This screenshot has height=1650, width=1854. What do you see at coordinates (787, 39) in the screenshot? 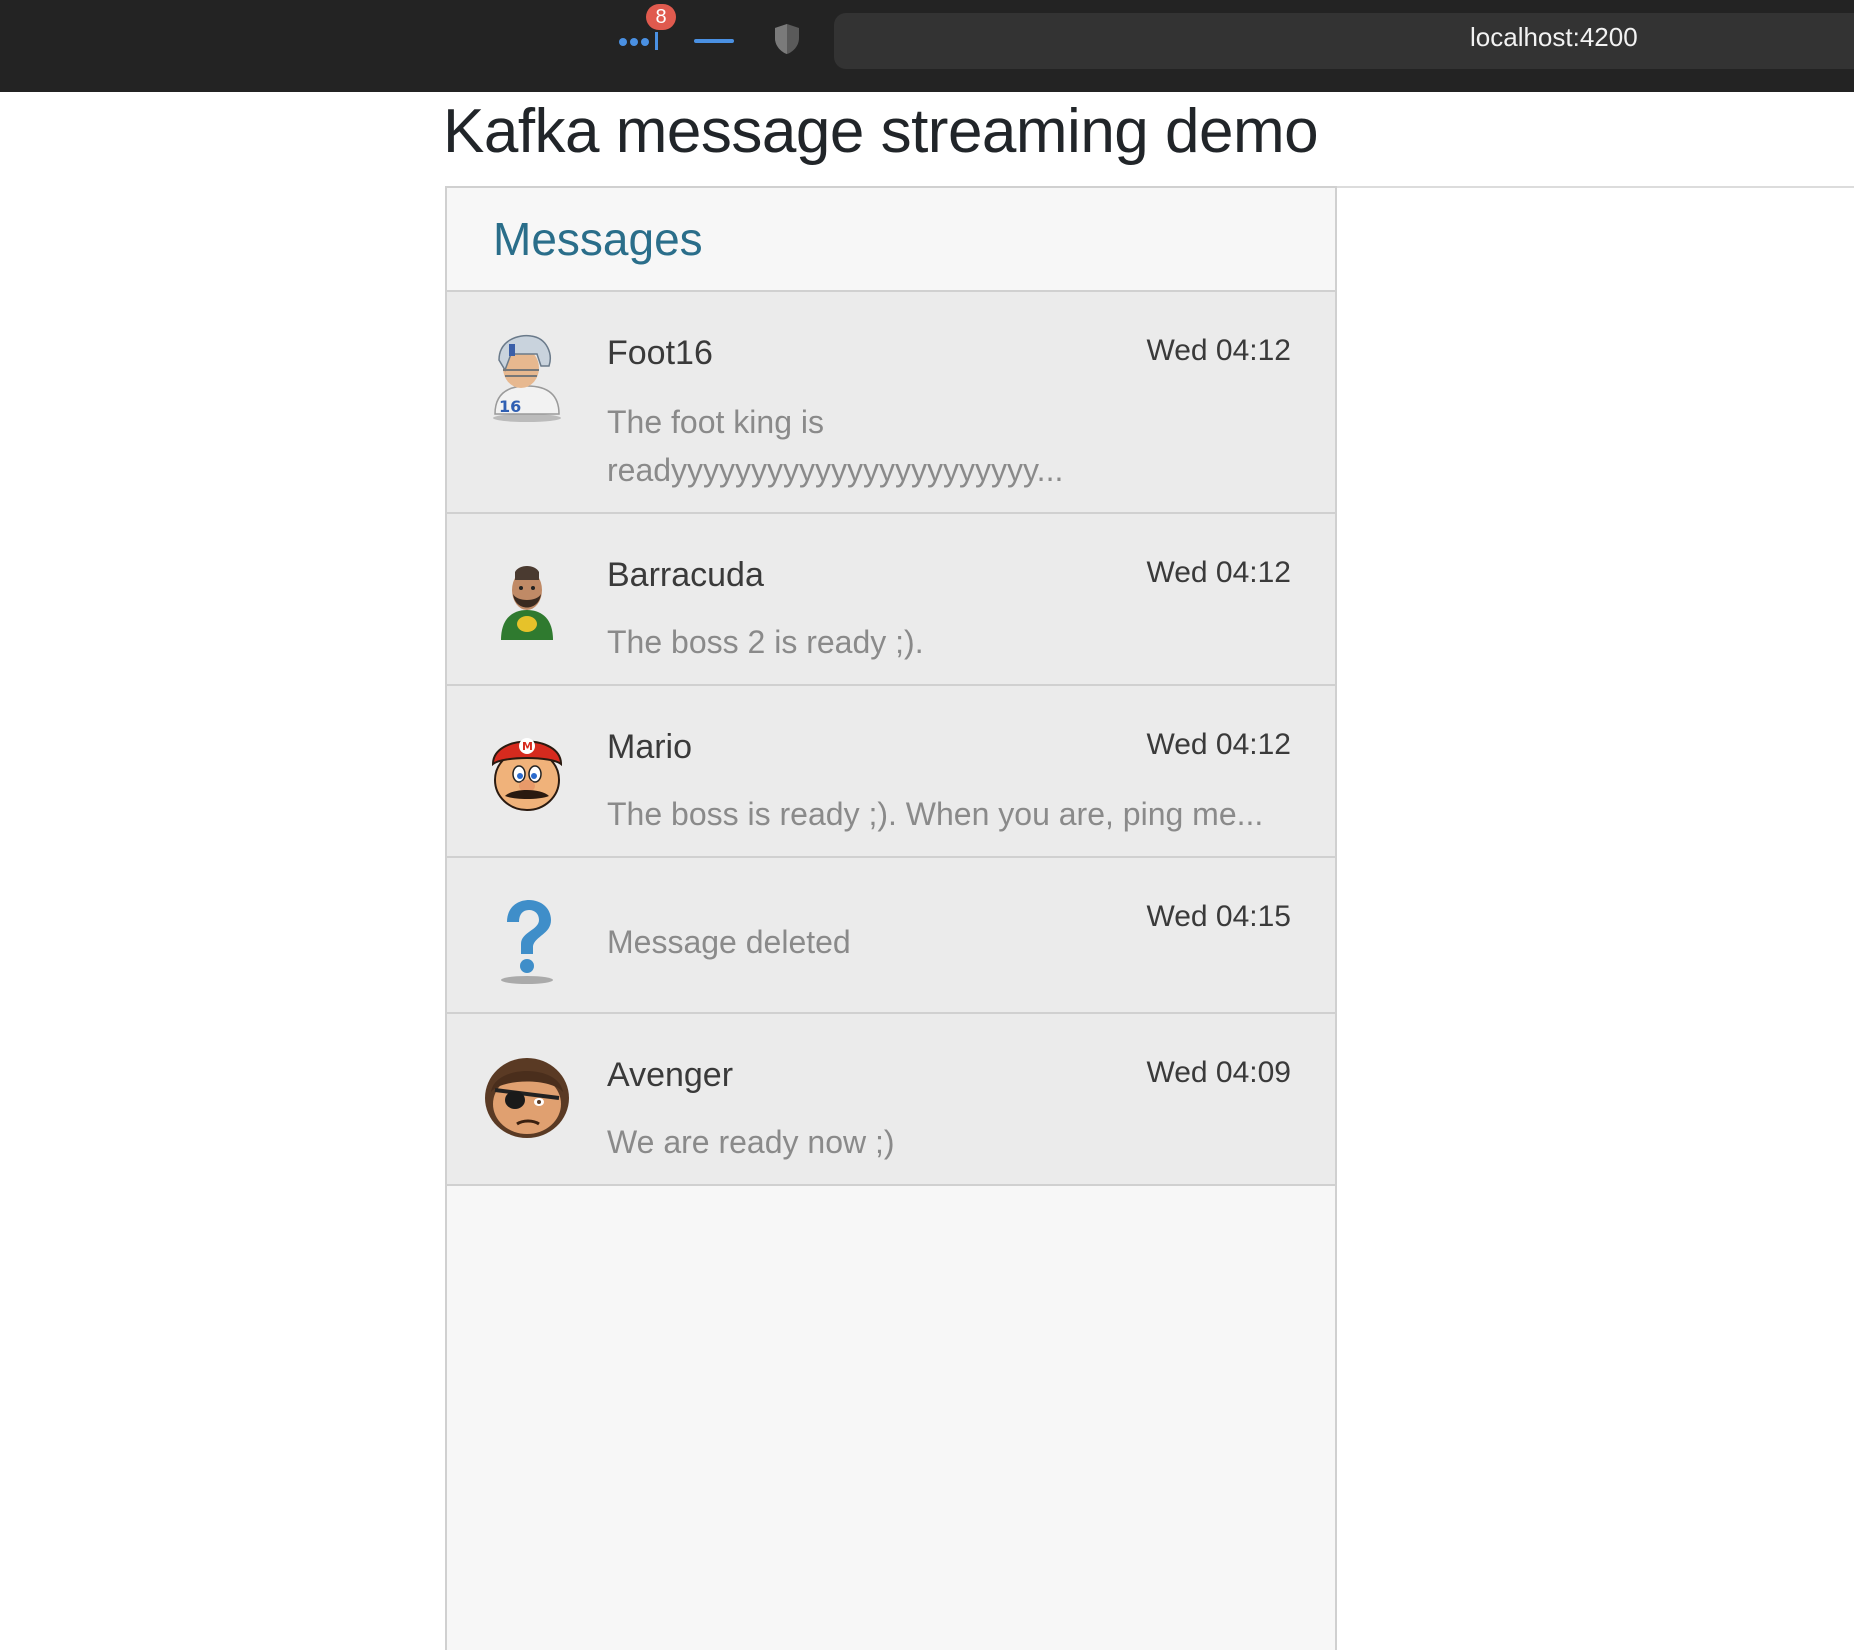
I see `shield-icon` at bounding box center [787, 39].